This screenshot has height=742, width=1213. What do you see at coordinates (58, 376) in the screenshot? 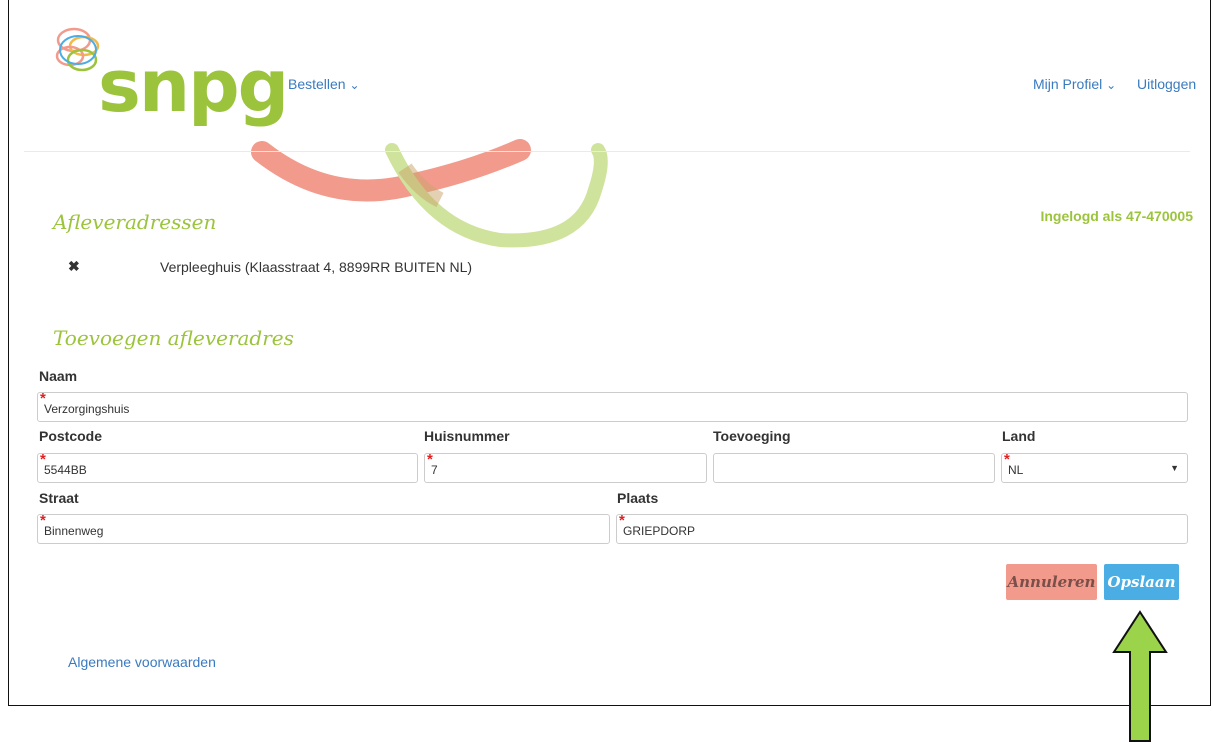
I see `name-label: Naam` at bounding box center [58, 376].